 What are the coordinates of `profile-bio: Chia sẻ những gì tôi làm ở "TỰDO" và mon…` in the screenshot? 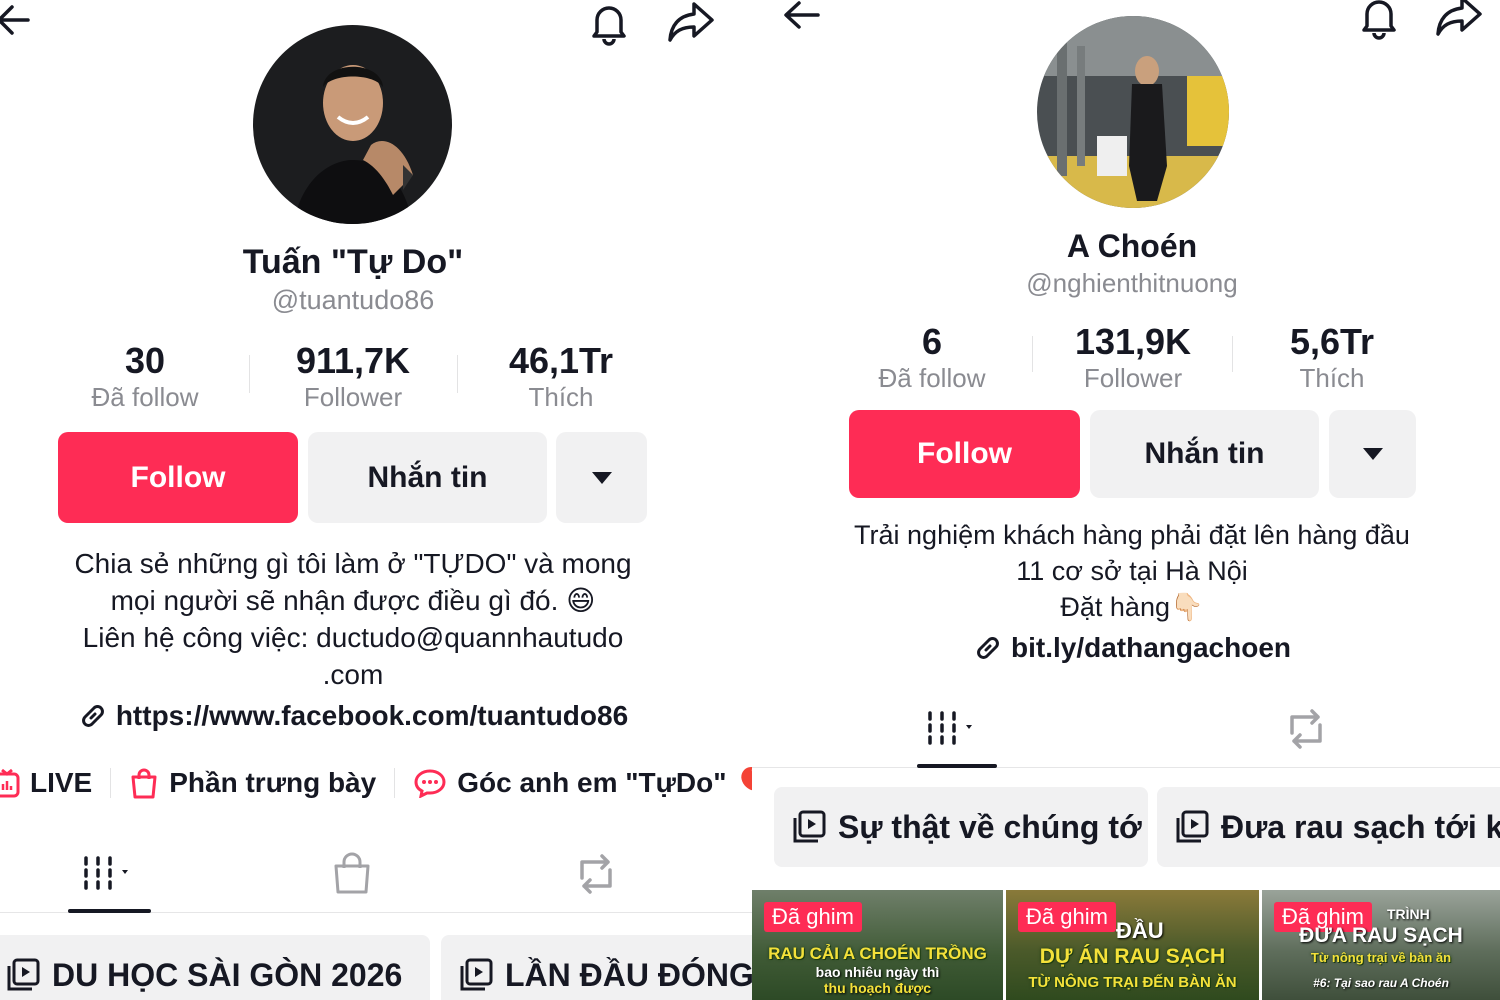 It's located at (353, 619).